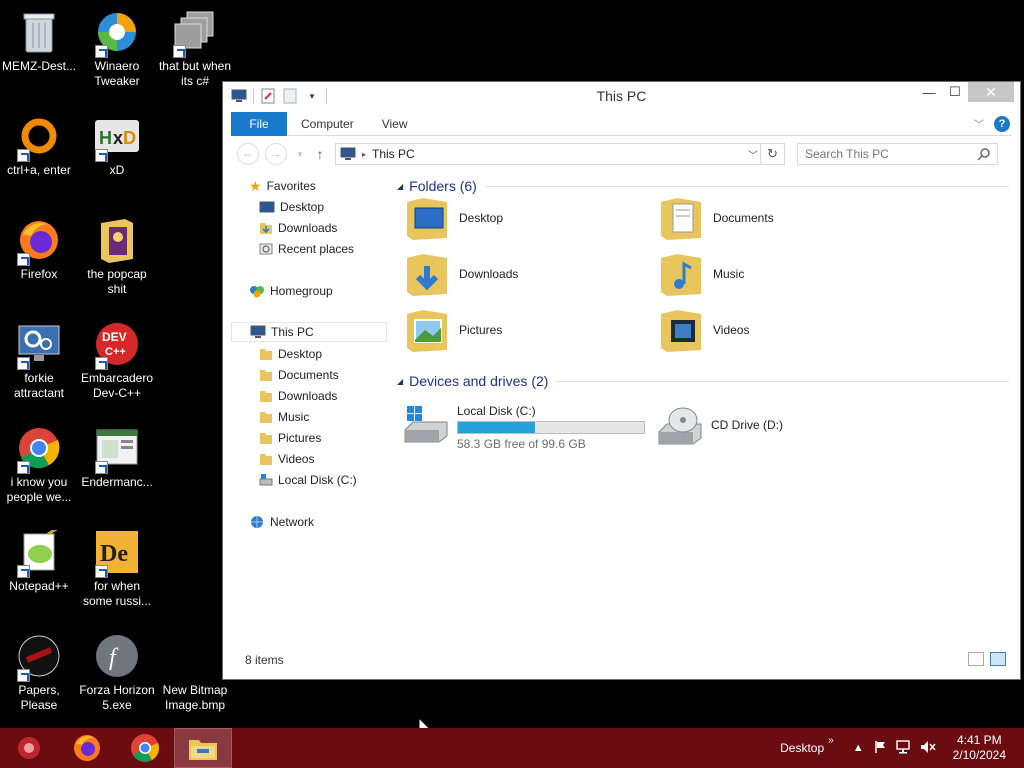  I want to click on desktop-icon-papers-please: Papers, Please, so click(39, 672).